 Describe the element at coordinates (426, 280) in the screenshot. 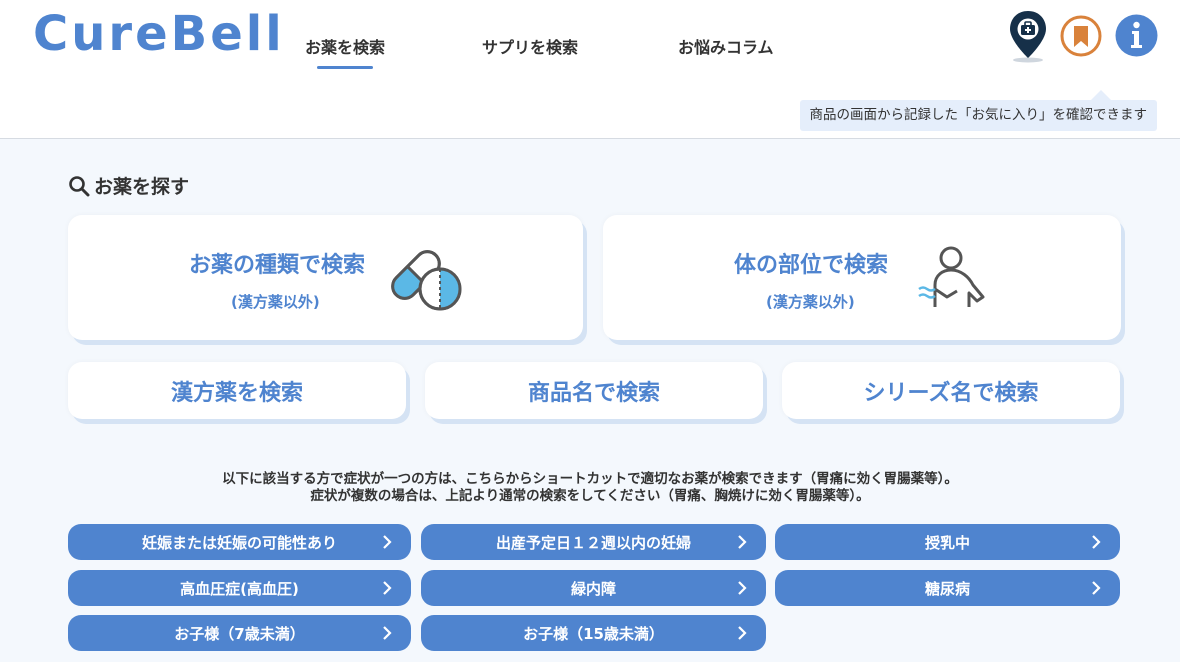

I see `pill-capsule-icon` at that location.